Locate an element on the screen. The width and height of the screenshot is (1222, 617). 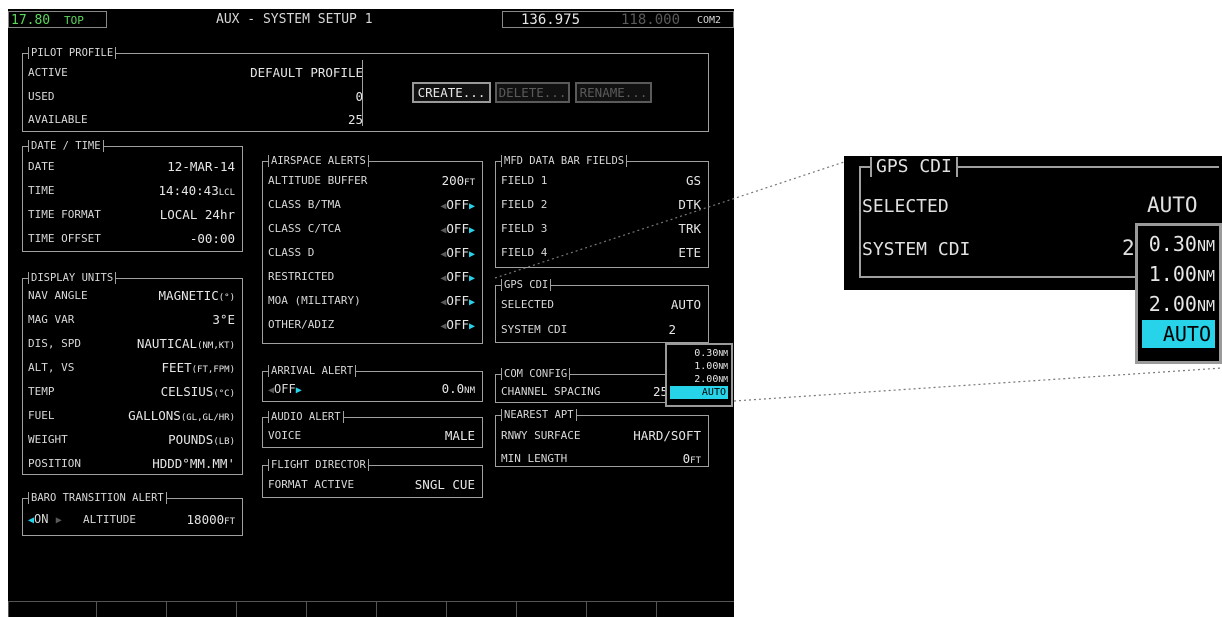
field-2-label: FIELD 2 is located at coordinates (524, 204).